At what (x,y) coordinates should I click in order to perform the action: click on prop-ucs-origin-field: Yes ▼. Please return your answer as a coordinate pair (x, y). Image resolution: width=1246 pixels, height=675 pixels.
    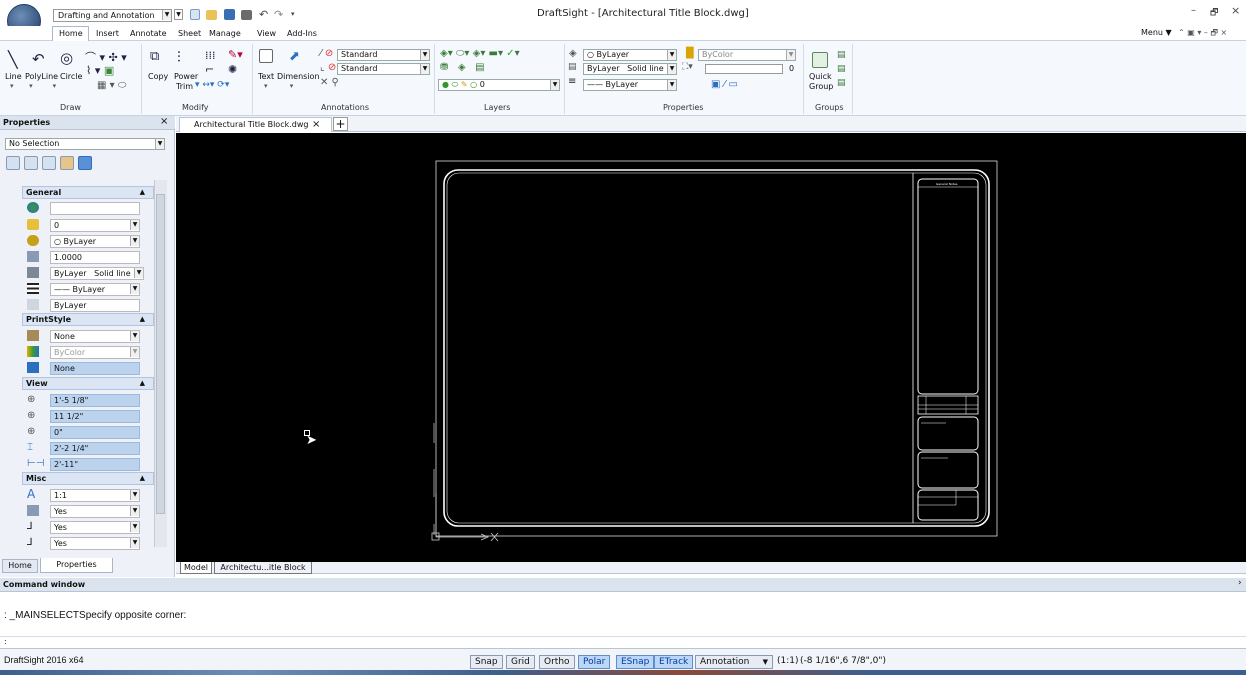
    Looking at the image, I should click on (95, 527).